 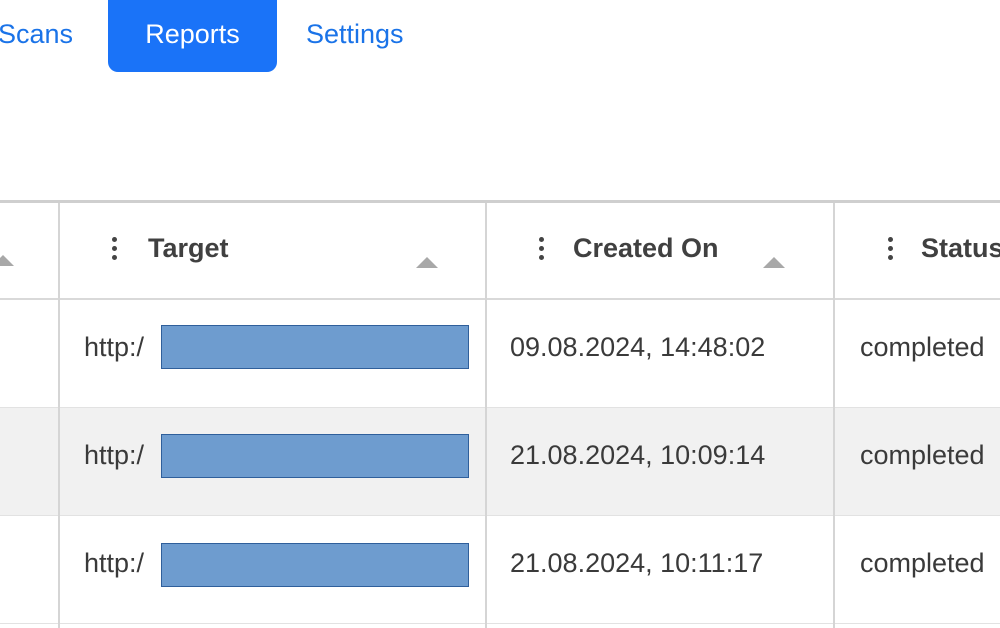 What do you see at coordinates (40, 36) in the screenshot?
I see `tab-scans: Scans` at bounding box center [40, 36].